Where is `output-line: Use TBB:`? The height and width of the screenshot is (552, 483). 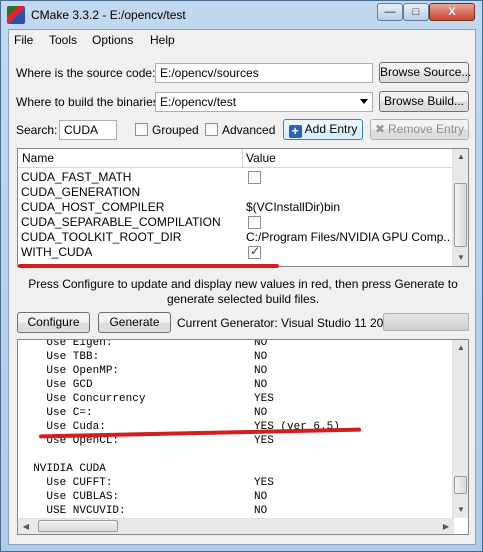 output-line: Use TBB: is located at coordinates (60, 357).